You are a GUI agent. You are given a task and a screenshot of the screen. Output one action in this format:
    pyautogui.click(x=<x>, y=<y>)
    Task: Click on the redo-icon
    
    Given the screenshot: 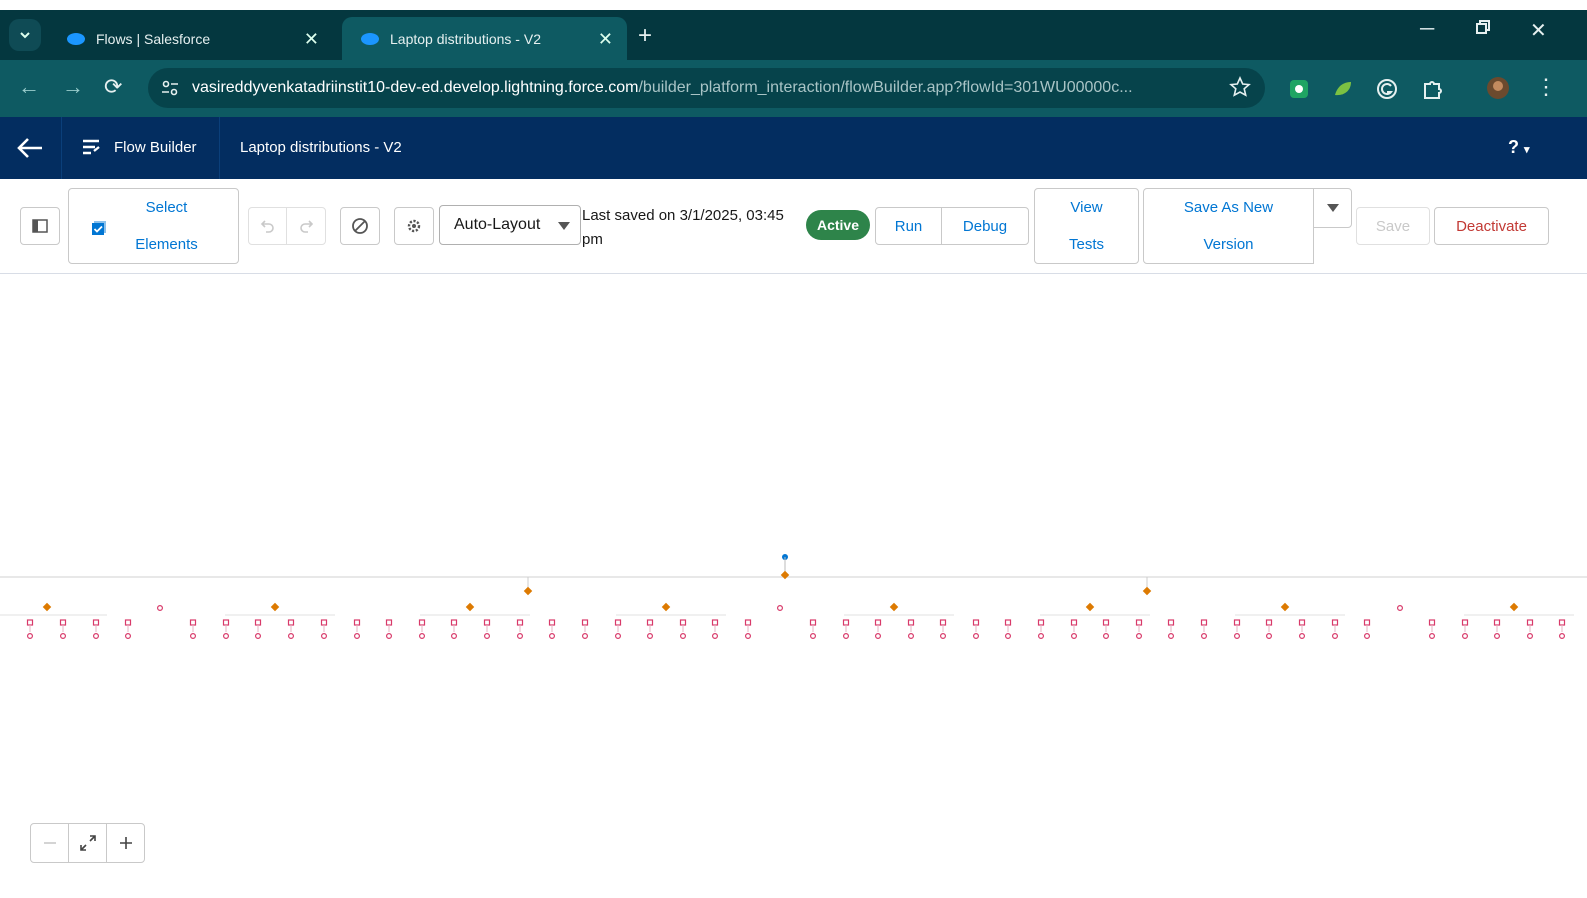 What is the action you would take?
    pyautogui.click(x=307, y=226)
    